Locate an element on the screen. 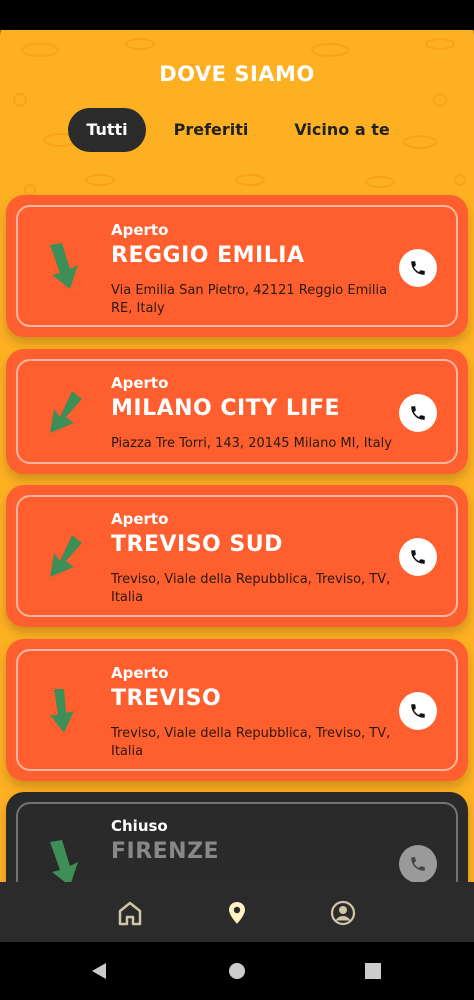  status-bar is located at coordinates (237, 15).